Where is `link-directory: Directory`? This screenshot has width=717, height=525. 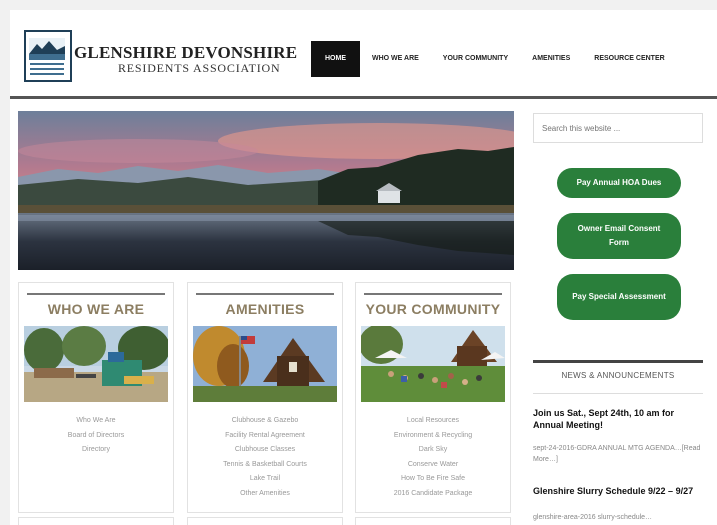 link-directory: Directory is located at coordinates (96, 450).